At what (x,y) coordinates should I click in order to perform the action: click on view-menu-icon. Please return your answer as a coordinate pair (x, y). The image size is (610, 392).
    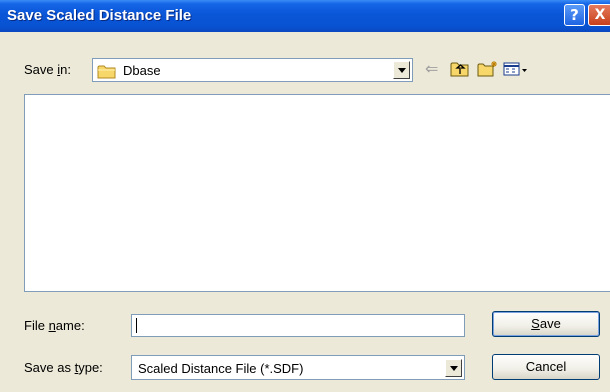
    Looking at the image, I should click on (516, 69).